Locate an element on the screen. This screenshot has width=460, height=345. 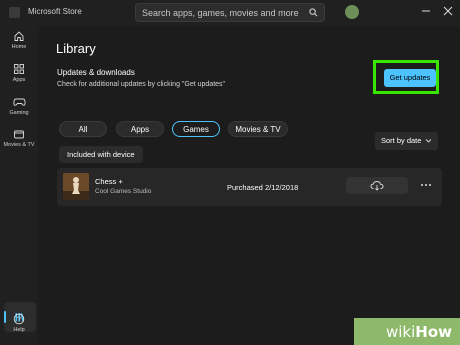
chess-app-icon is located at coordinates (76, 186).